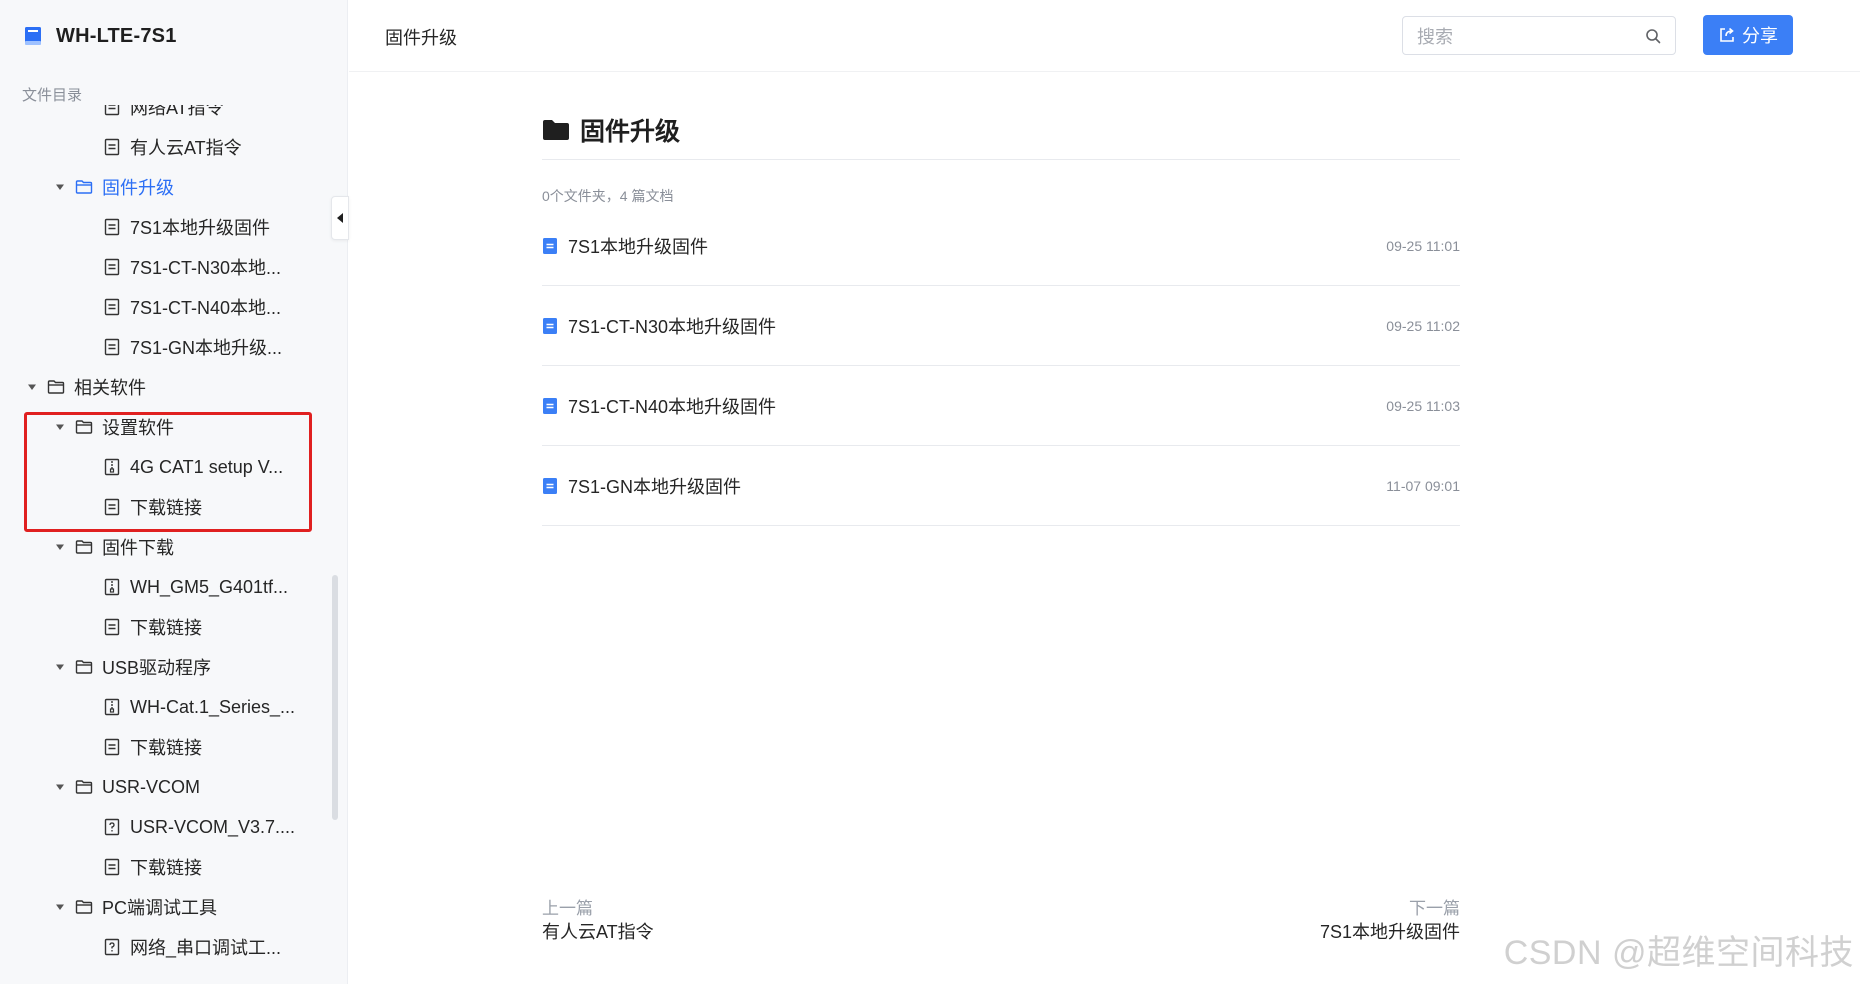 The height and width of the screenshot is (984, 1860). What do you see at coordinates (165, 547) in the screenshot?
I see `tree-folder: 固件下载` at bounding box center [165, 547].